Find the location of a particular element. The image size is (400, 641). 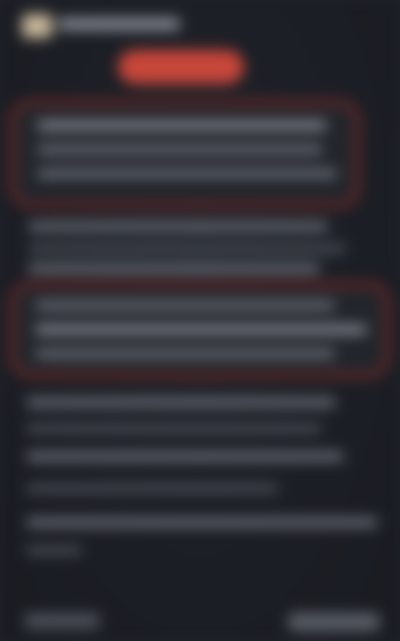

app-logo is located at coordinates (37, 26).